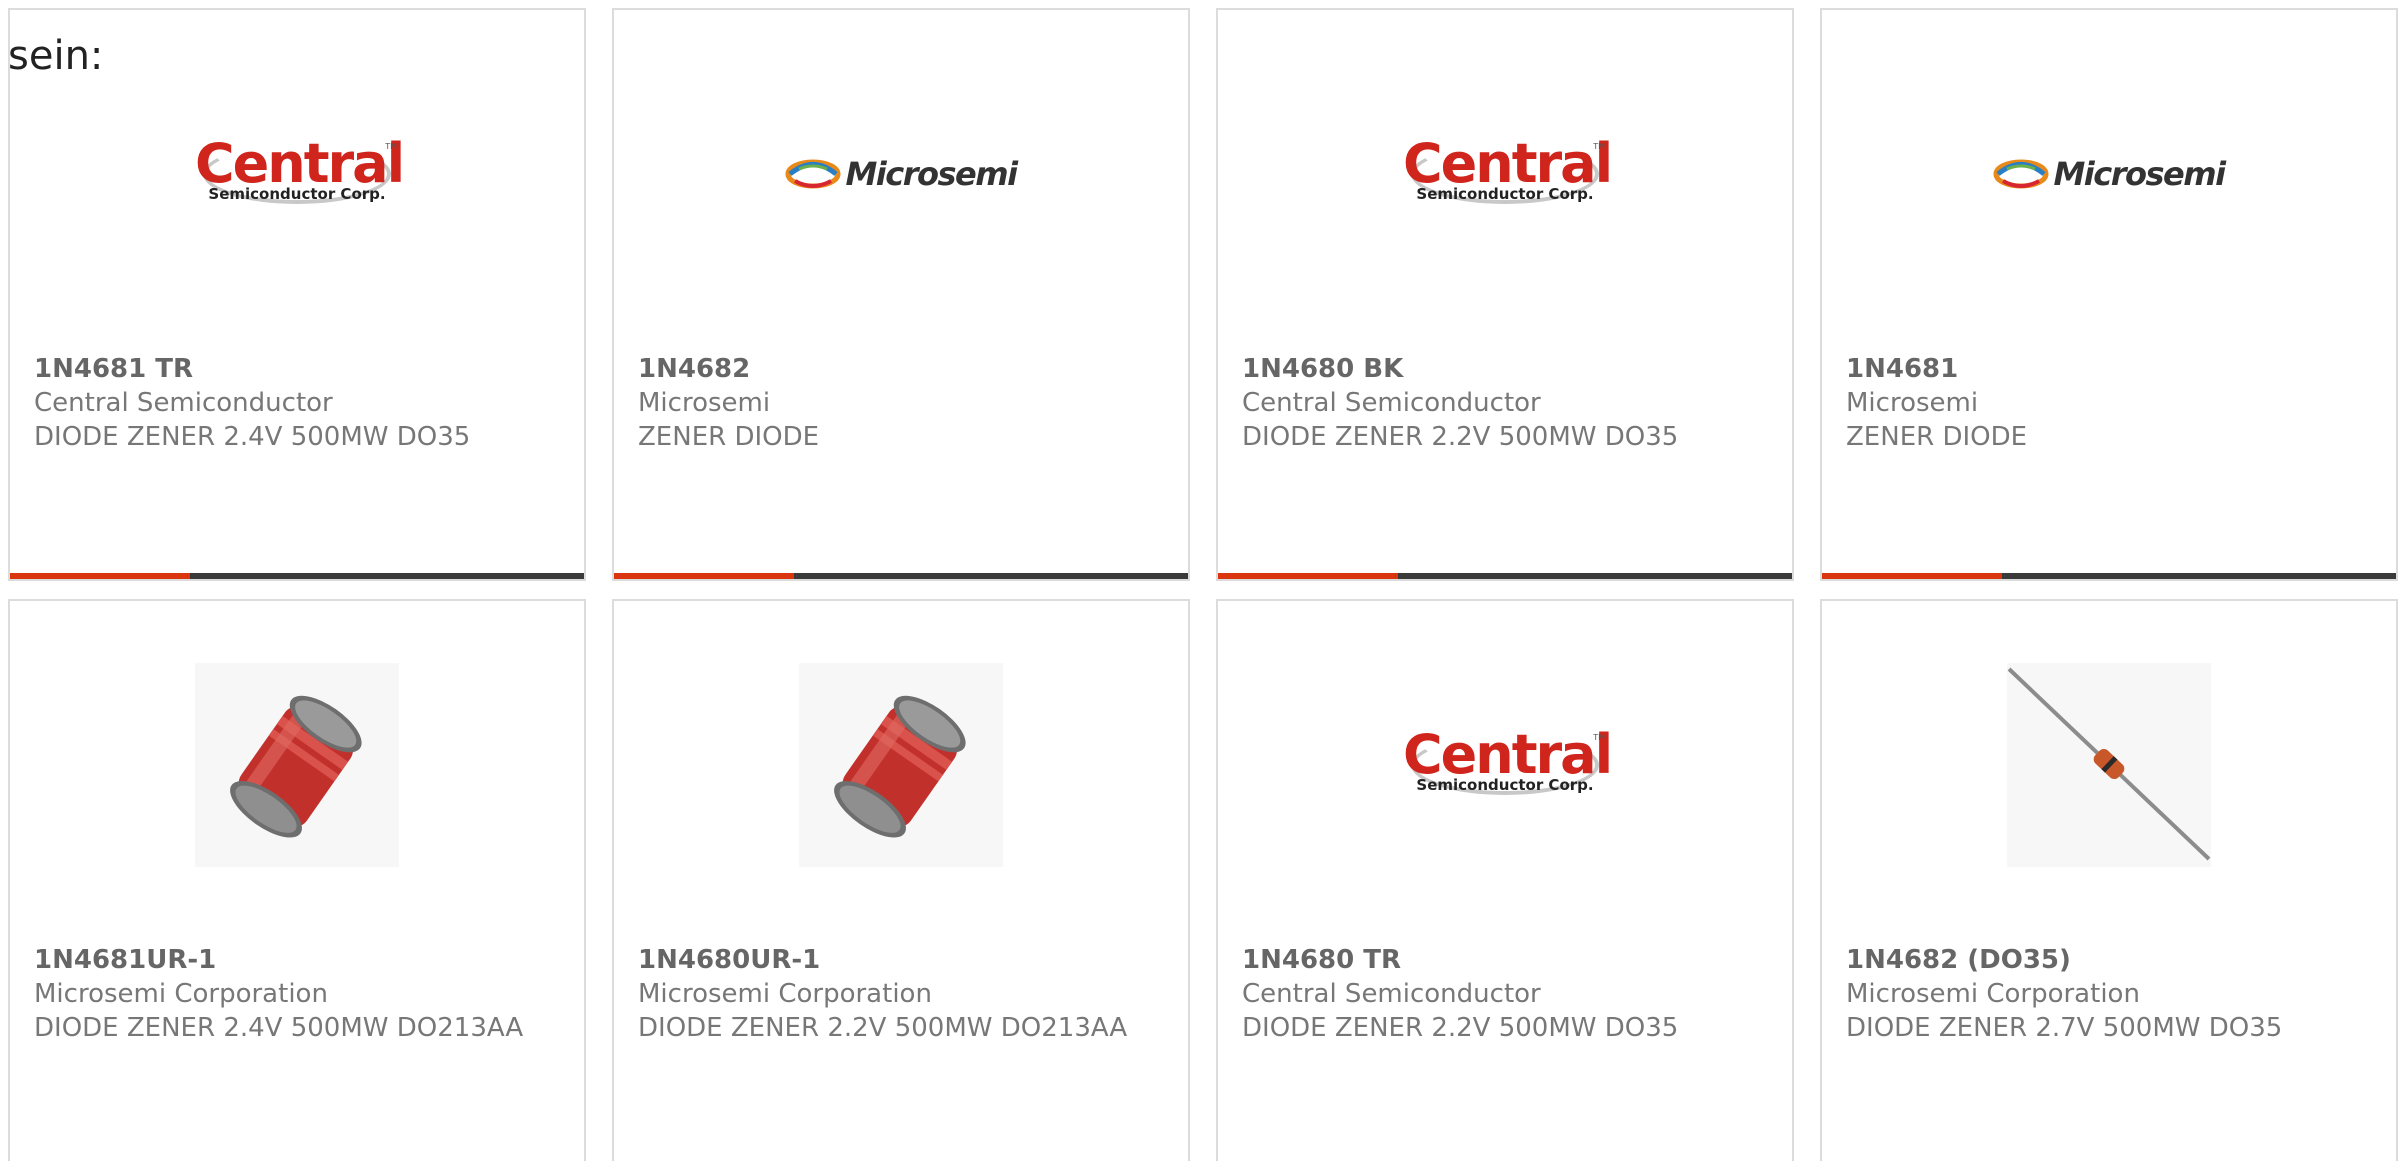 The image size is (2400, 1161). Describe the element at coordinates (901, 369) in the screenshot. I see `product-part-number: 1N4682` at that location.